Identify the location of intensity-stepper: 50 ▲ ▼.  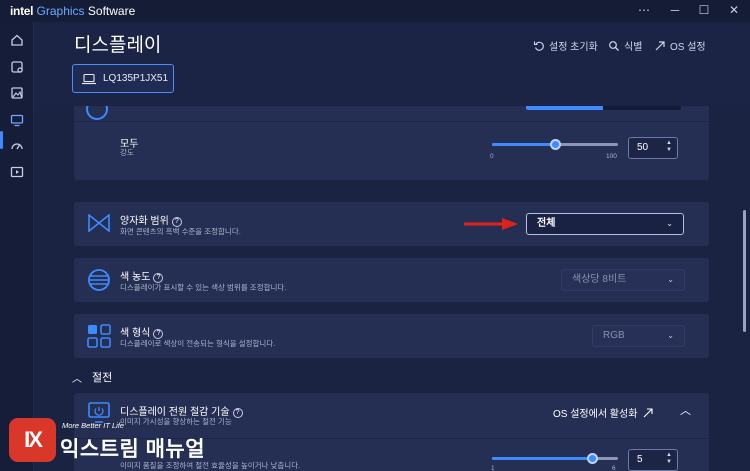
(653, 148).